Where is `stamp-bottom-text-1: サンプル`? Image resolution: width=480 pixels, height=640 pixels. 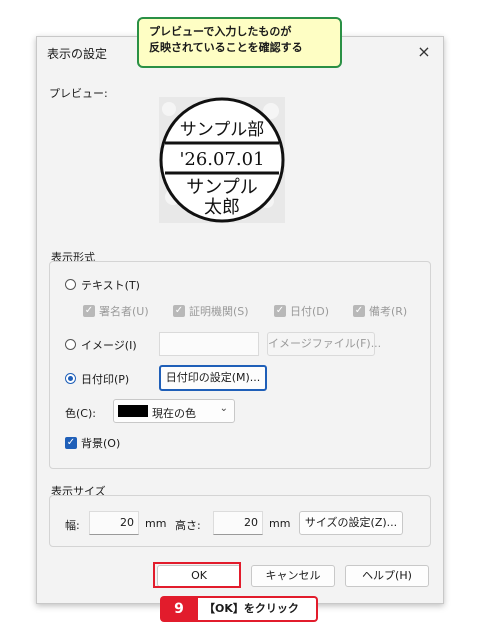
stamp-bottom-text-1: サンプル is located at coordinates (221, 187).